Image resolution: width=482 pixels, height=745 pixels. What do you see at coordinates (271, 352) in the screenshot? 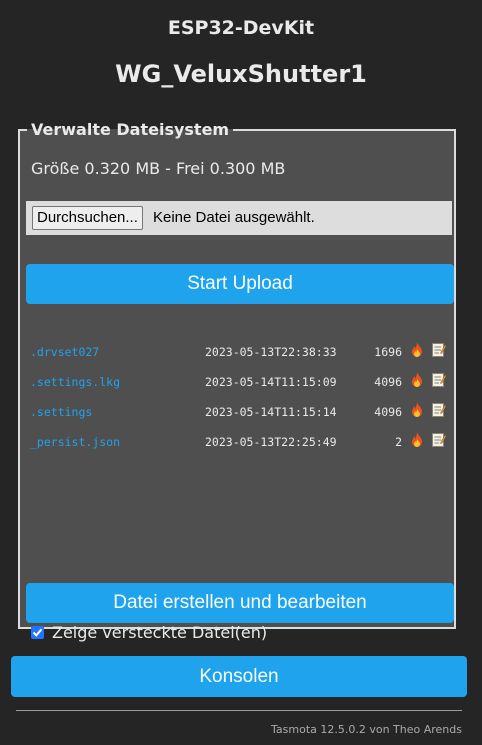
I see `file-date: 2023-05-13T22:38:33` at bounding box center [271, 352].